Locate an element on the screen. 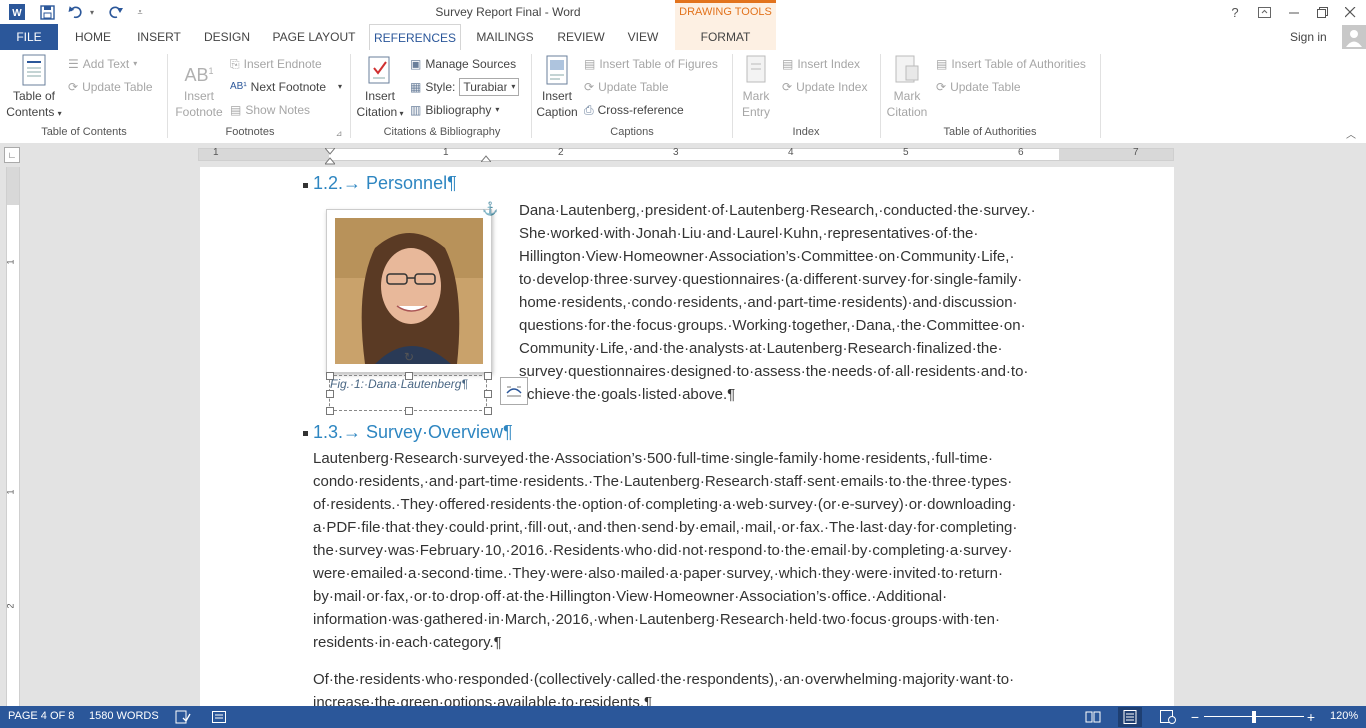 Image resolution: width=1366 pixels, height=728 pixels. insert-footnote-button: AB1 Insert Footnote is located at coordinates (199, 87).